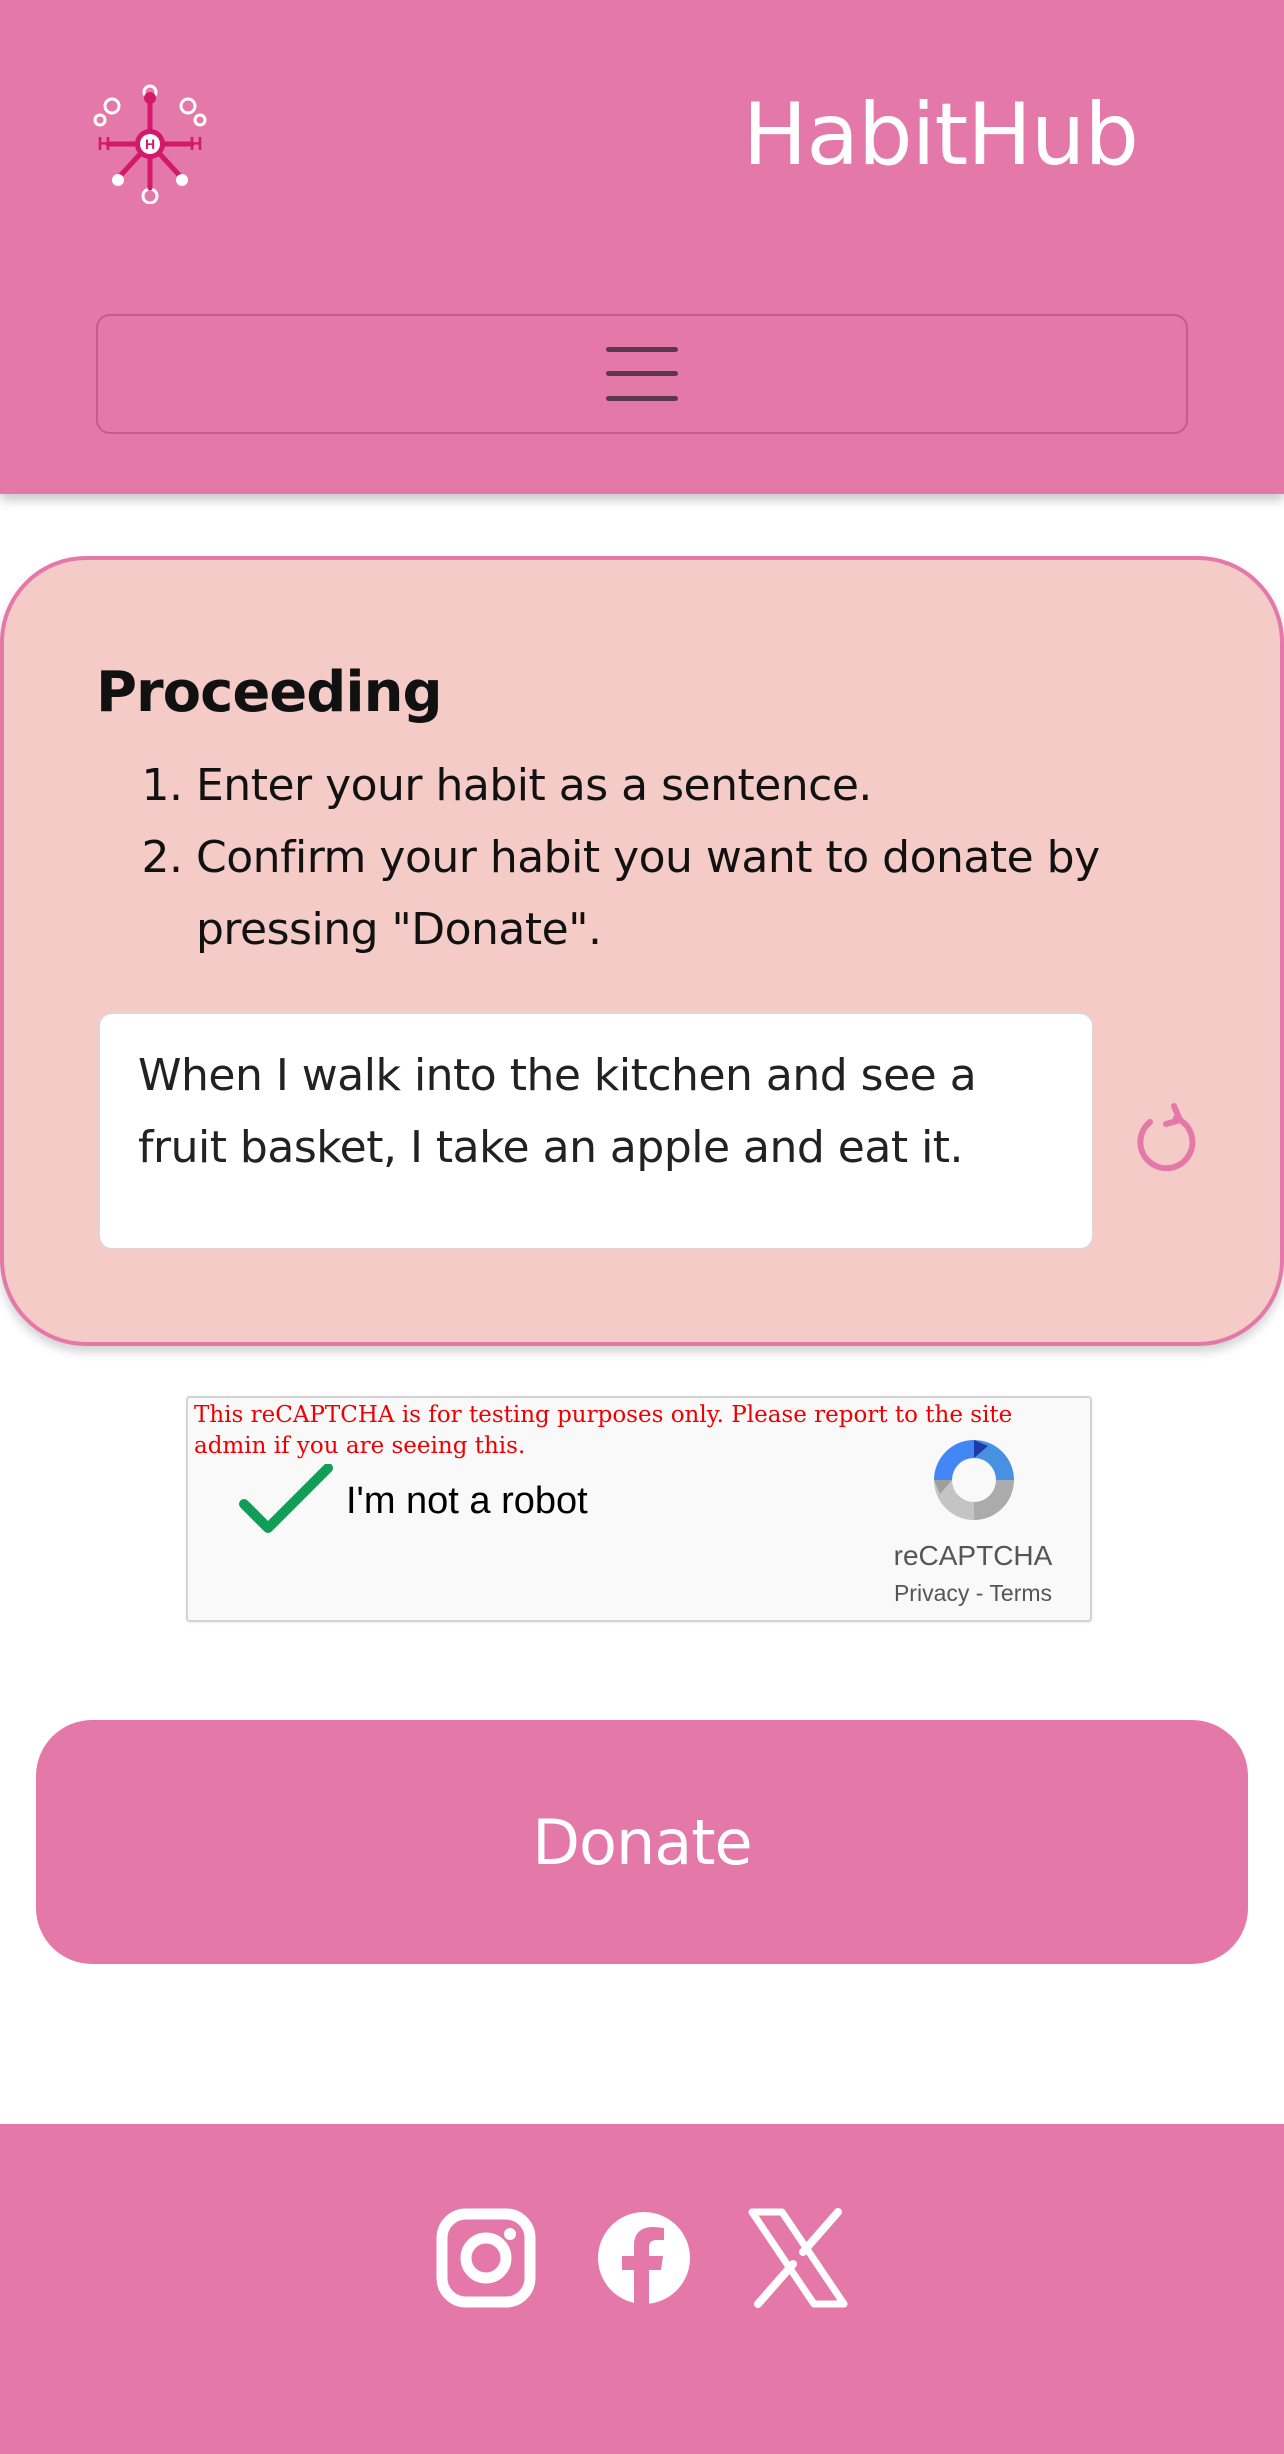 The width and height of the screenshot is (1284, 2454). What do you see at coordinates (973, 1593) in the screenshot?
I see `recaptcha-links: Privacy - Terms` at bounding box center [973, 1593].